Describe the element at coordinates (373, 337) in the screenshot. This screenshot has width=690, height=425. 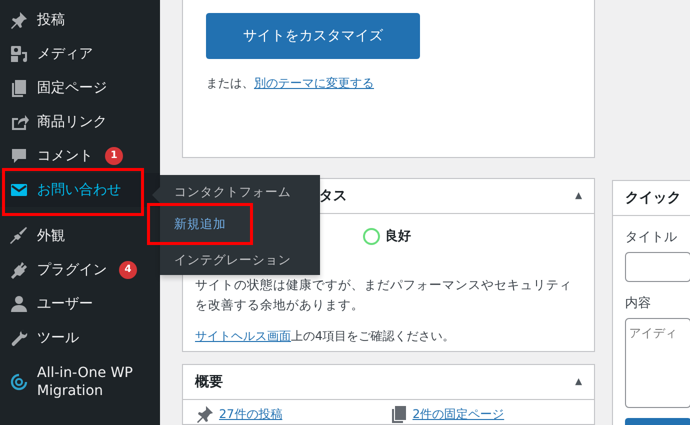
I see `health-hint: 上の4項目をご確認ください。` at that location.